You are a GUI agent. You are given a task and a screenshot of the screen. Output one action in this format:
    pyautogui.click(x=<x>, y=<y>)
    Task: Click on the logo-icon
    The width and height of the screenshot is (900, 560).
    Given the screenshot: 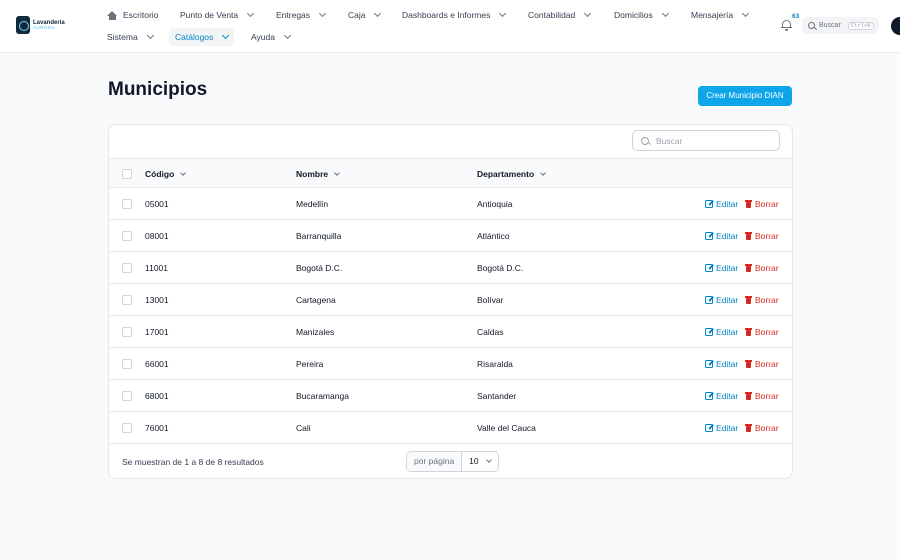 What is the action you would take?
    pyautogui.click(x=23, y=25)
    